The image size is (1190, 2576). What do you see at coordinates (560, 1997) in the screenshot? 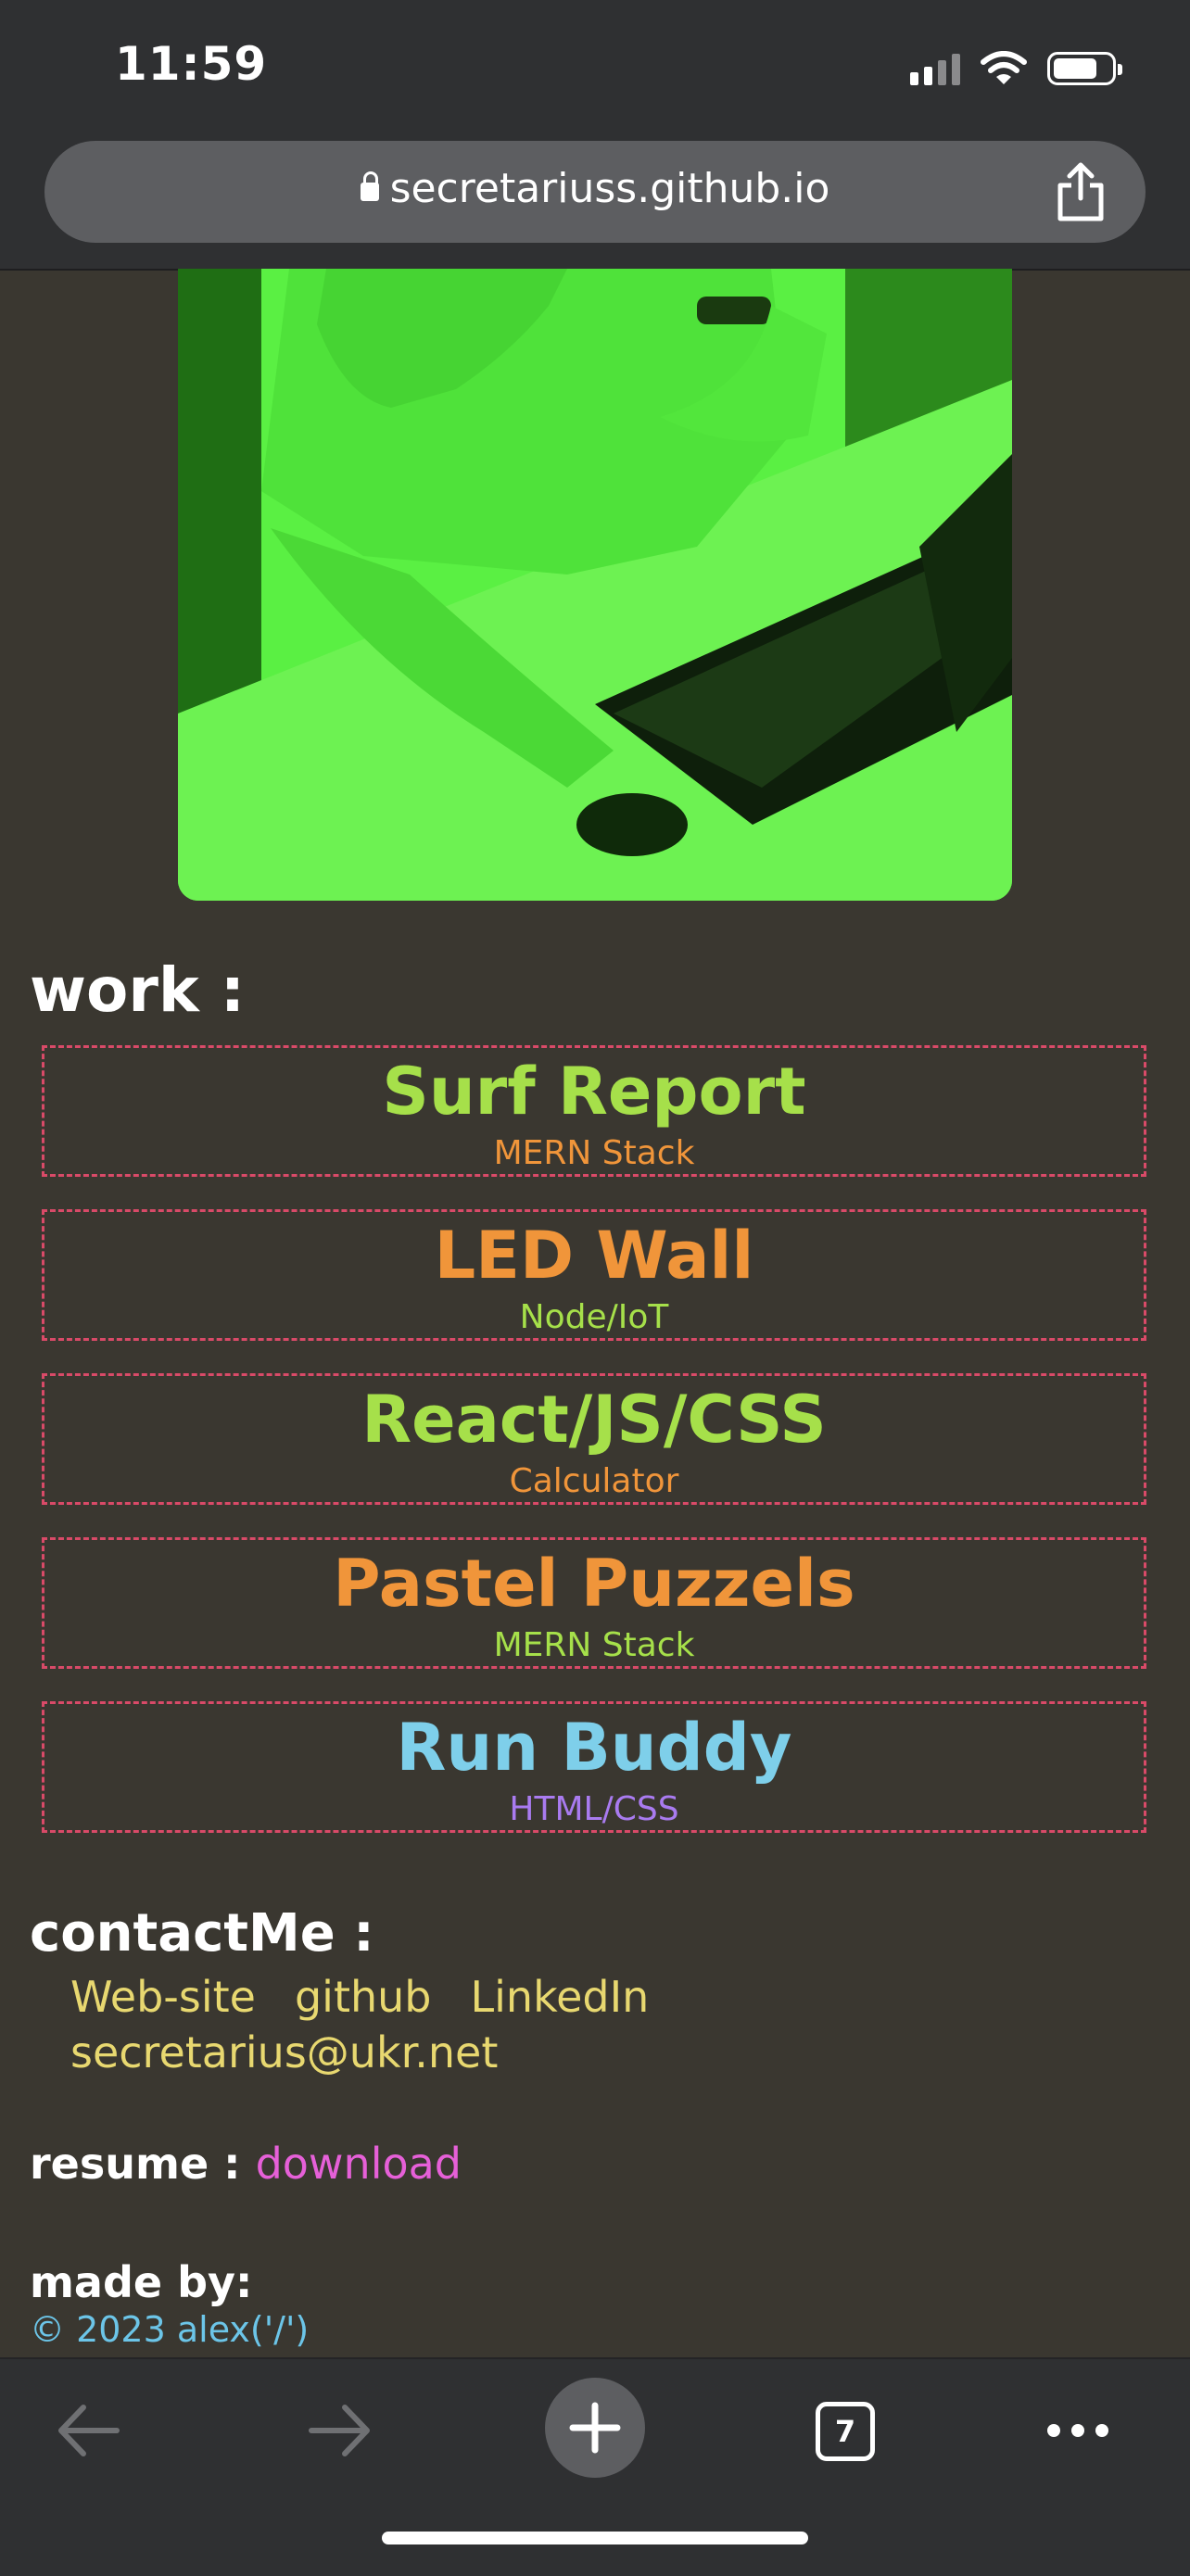
I see `linkedin-link: LinkedIn` at bounding box center [560, 1997].